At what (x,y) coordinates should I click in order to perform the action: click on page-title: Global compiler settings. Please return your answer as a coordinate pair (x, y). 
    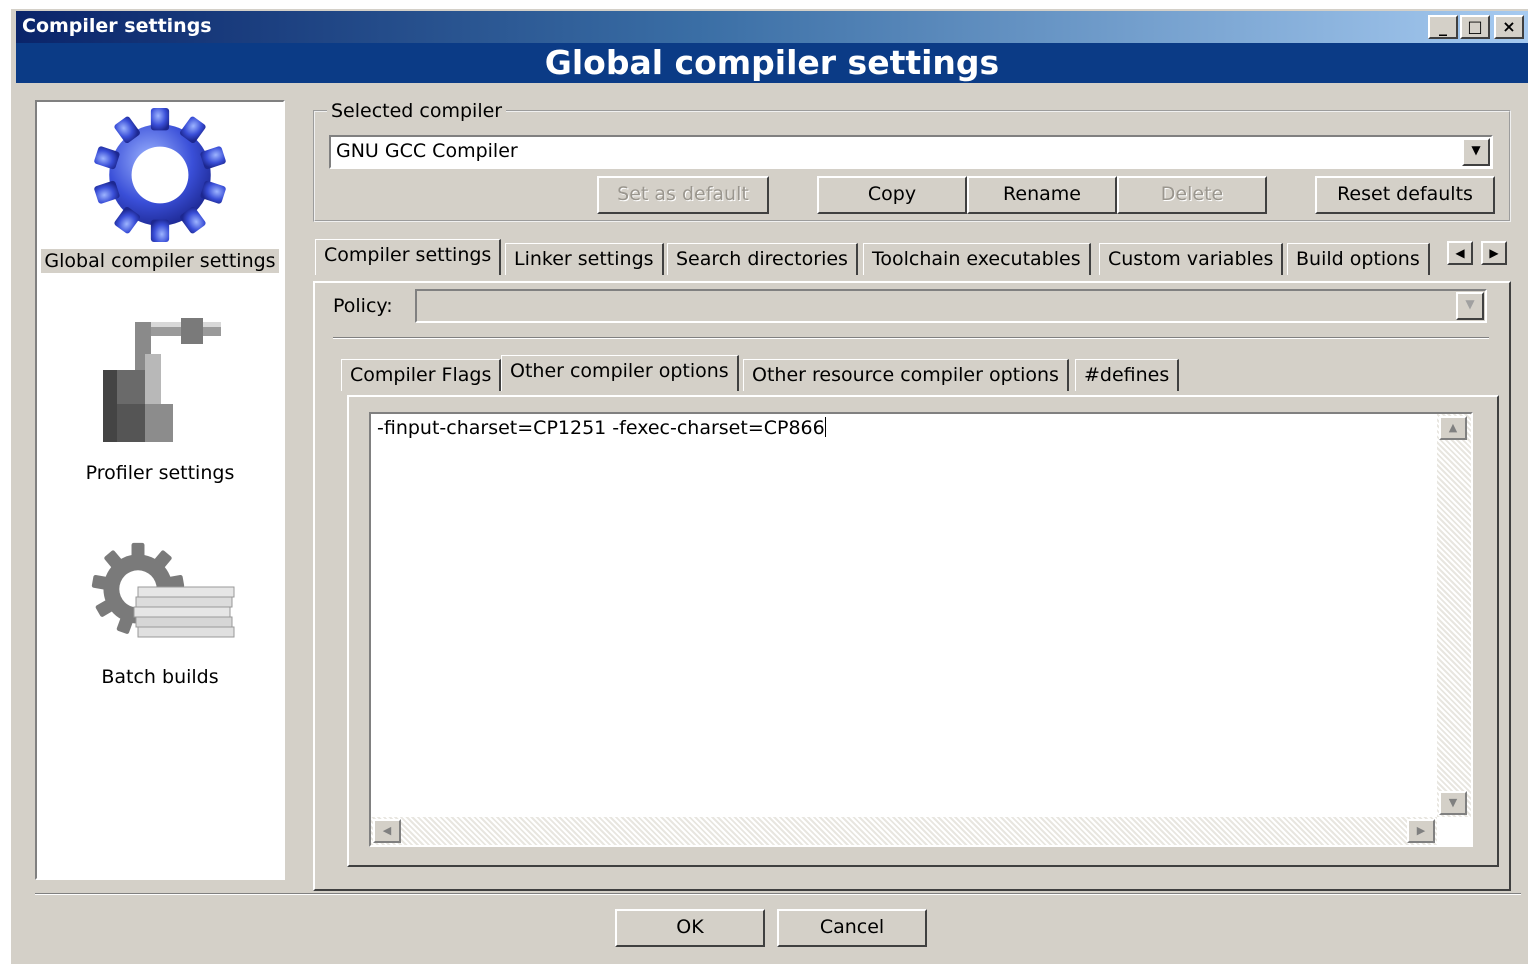
    Looking at the image, I should click on (772, 63).